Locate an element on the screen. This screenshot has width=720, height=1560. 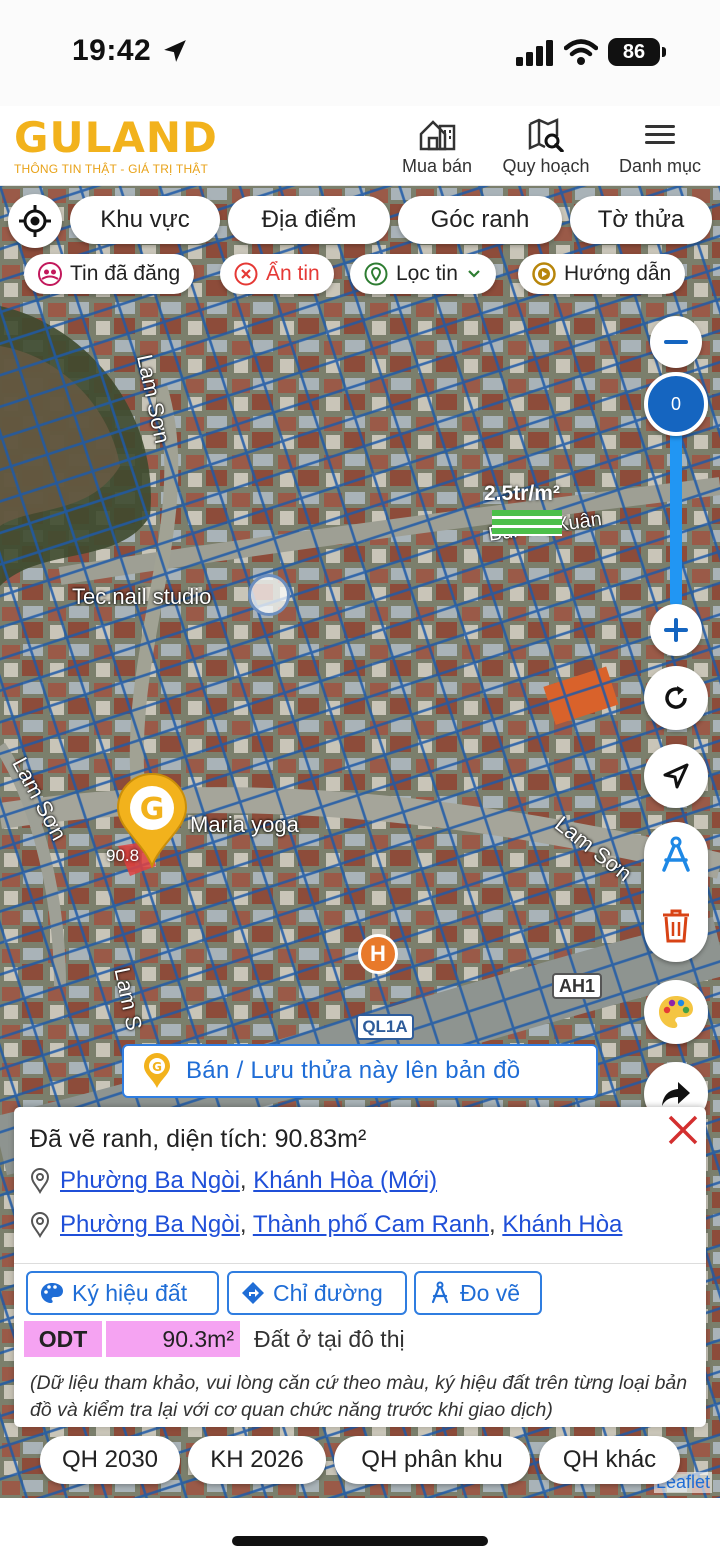
save-parcel-button: G Bán / Lưu thửa này lên bản đồ is located at coordinates (360, 1071).